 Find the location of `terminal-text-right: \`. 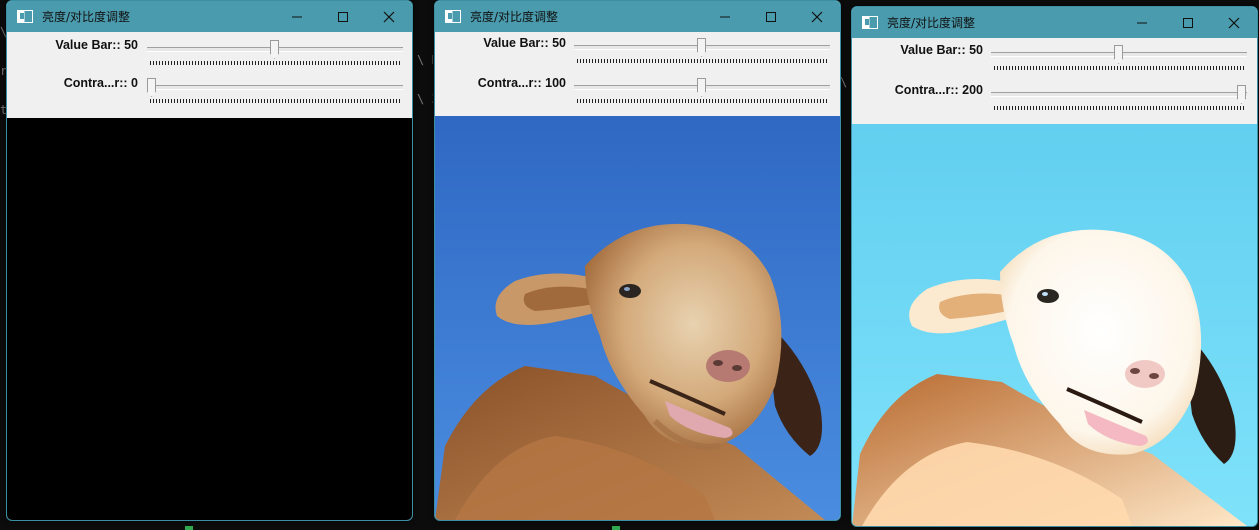

terminal-text-right: \ is located at coordinates (845, 80).